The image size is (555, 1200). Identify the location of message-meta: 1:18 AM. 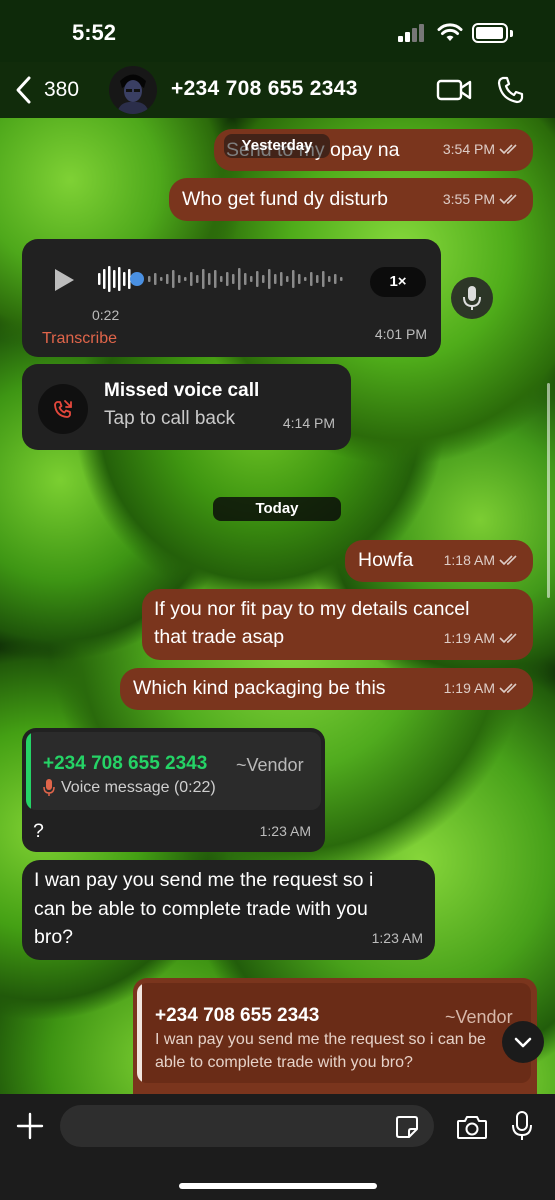
(482, 560).